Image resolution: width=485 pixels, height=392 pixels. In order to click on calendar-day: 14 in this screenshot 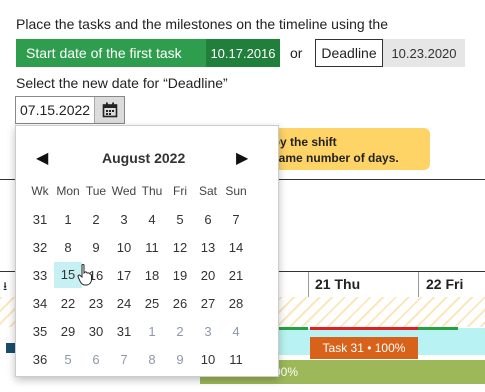, I will do `click(236, 247)`.